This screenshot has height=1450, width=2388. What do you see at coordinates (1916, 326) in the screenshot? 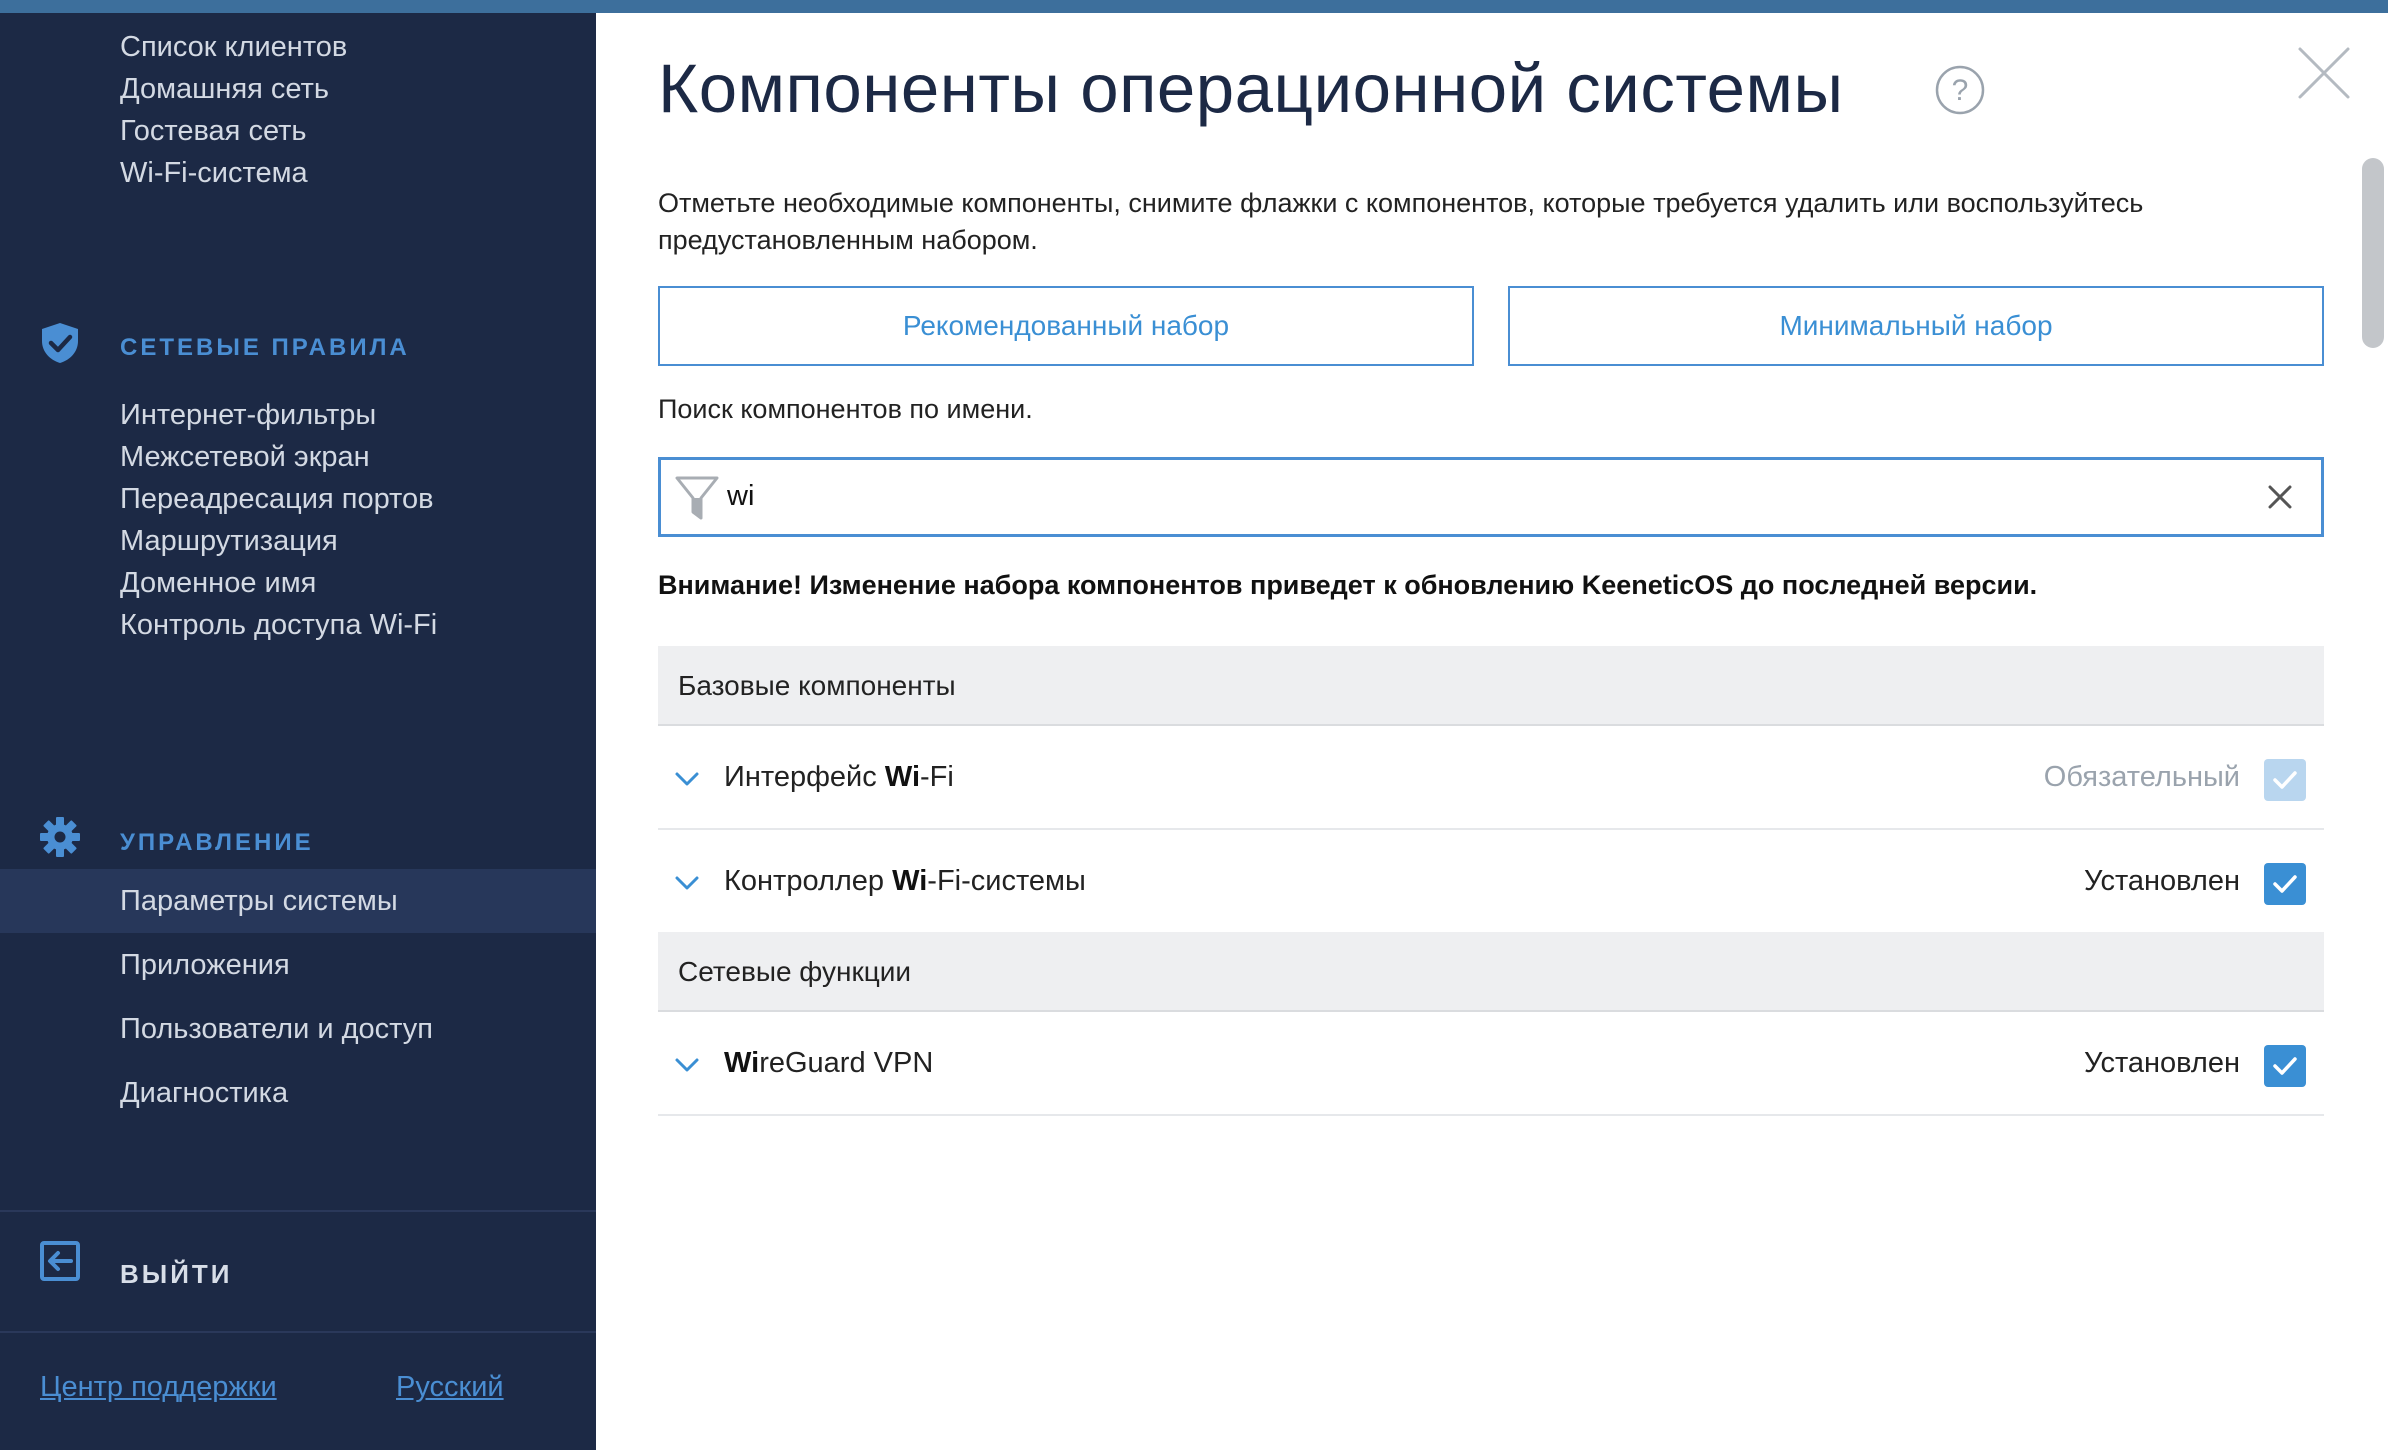
I see `minimal-set-button: Минимальный набор` at bounding box center [1916, 326].